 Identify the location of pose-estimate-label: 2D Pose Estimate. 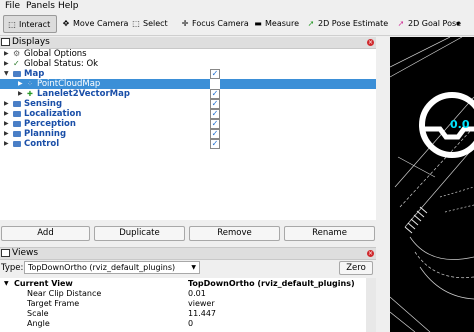
(353, 23).